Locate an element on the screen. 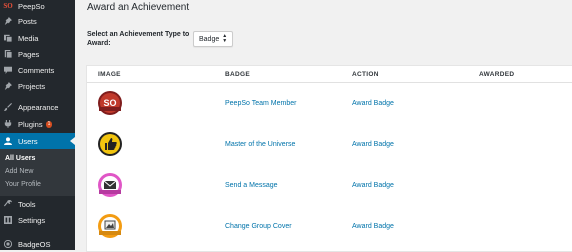 This screenshot has height=252, width=572. achievement-type-select: Badge ▲ ▼ is located at coordinates (213, 39).